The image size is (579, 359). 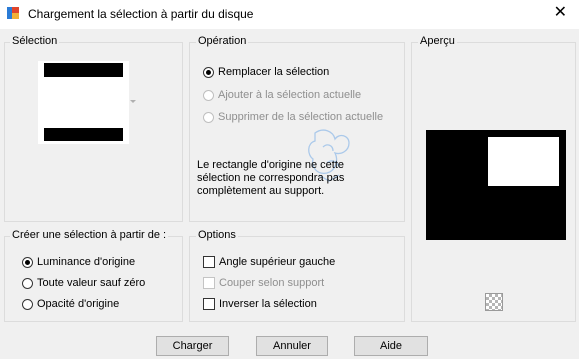 What do you see at coordinates (523, 161) in the screenshot?
I see `preview-selection-rect` at bounding box center [523, 161].